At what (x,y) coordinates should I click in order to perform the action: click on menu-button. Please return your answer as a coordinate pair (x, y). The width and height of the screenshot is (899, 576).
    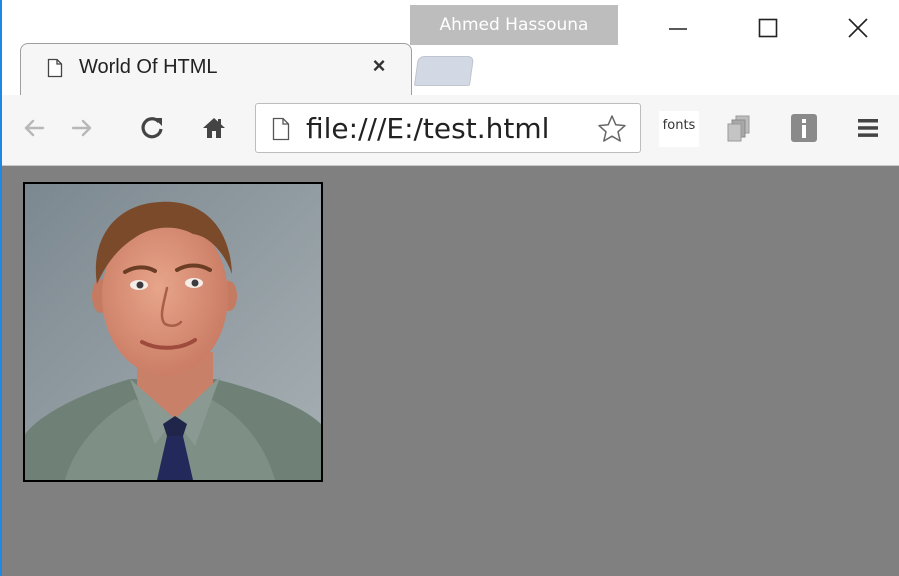
    Looking at the image, I should click on (868, 128).